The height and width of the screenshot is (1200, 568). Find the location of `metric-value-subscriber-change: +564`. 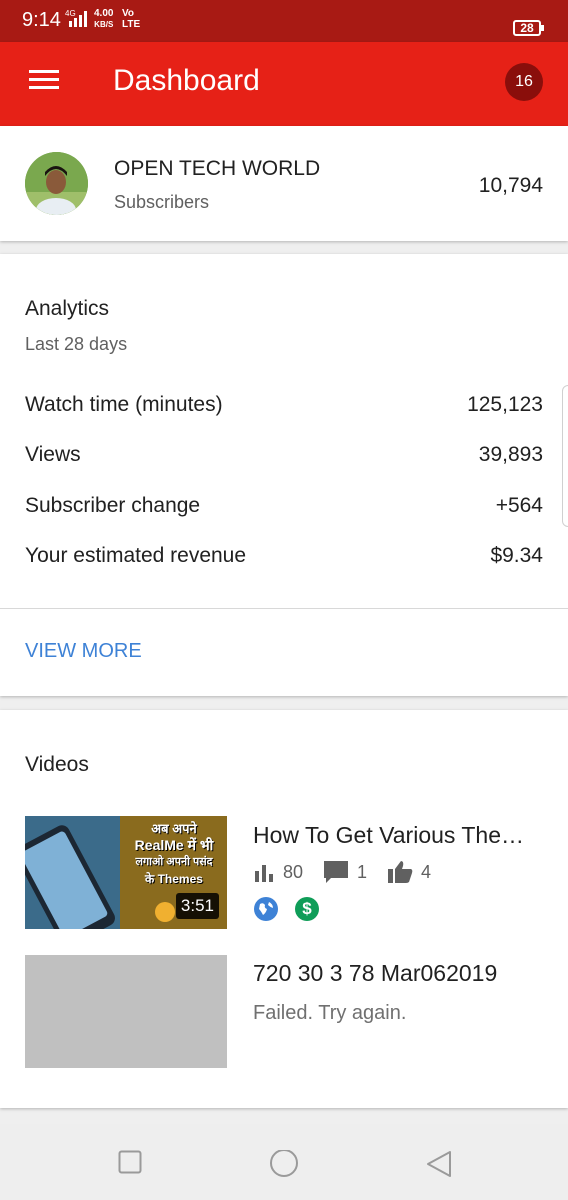

metric-value-subscriber-change: +564 is located at coordinates (519, 505).